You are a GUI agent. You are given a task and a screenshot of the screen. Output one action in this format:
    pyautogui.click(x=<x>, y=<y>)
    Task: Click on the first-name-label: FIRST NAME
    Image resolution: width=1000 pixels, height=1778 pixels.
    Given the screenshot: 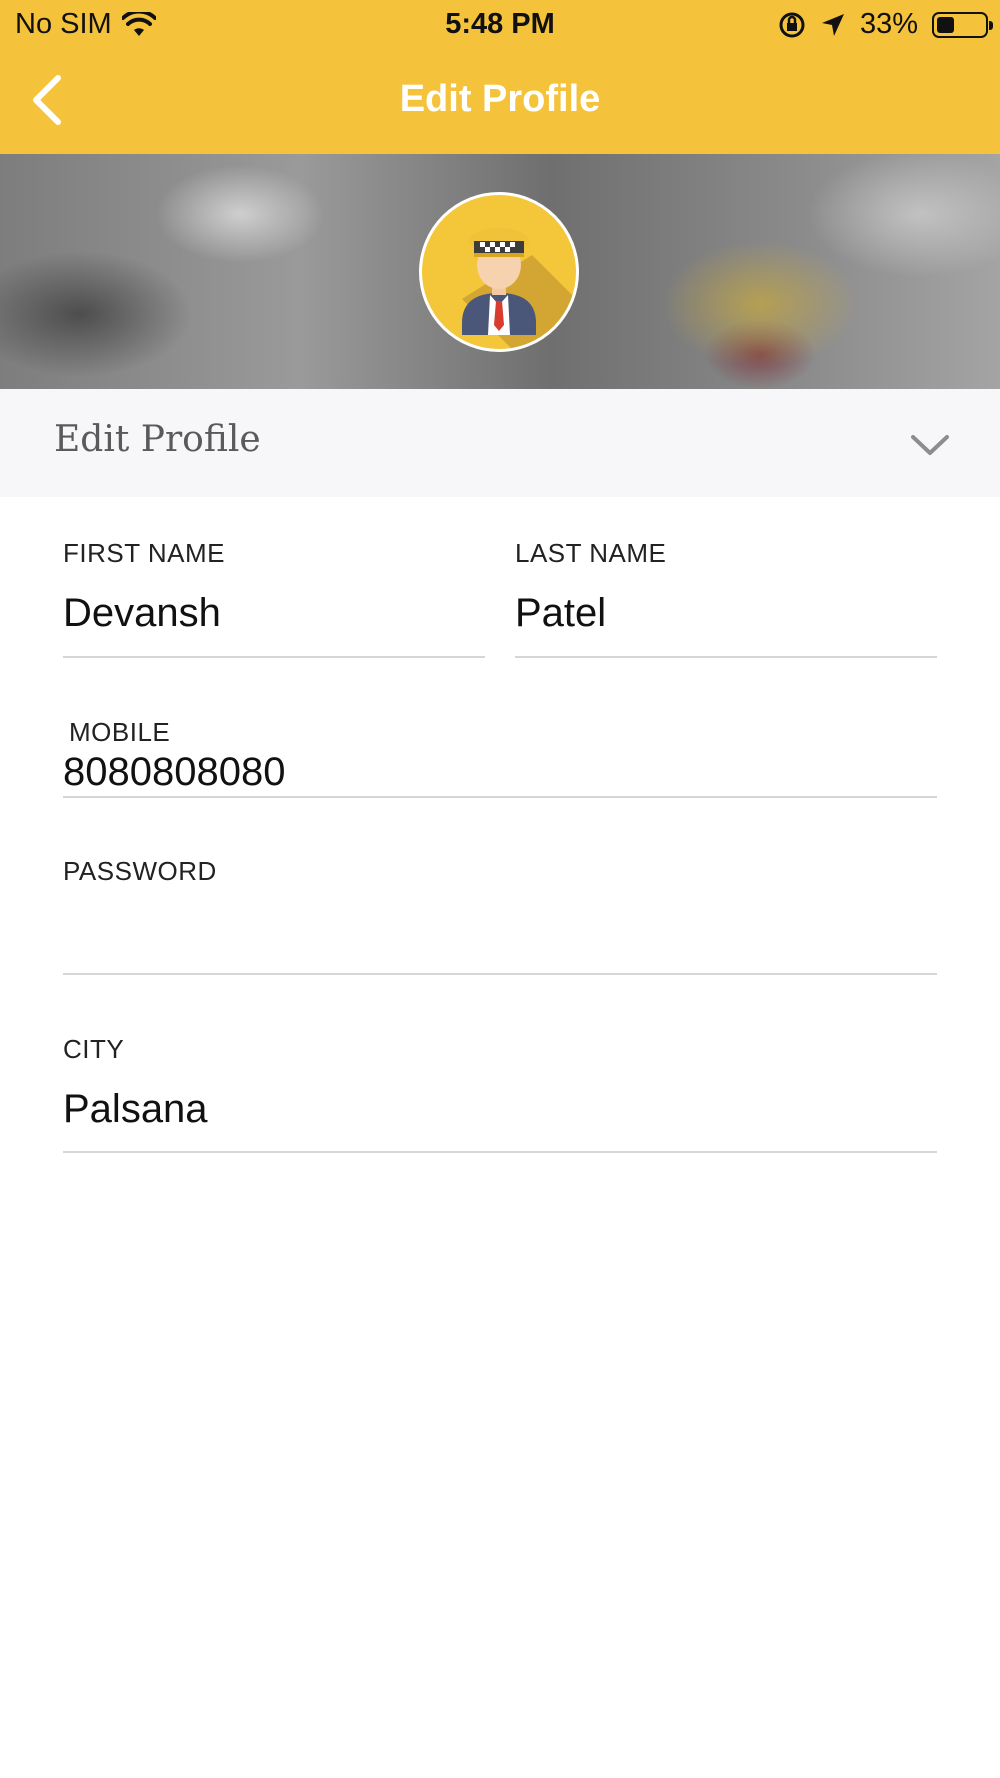 What is the action you would take?
    pyautogui.click(x=144, y=553)
    